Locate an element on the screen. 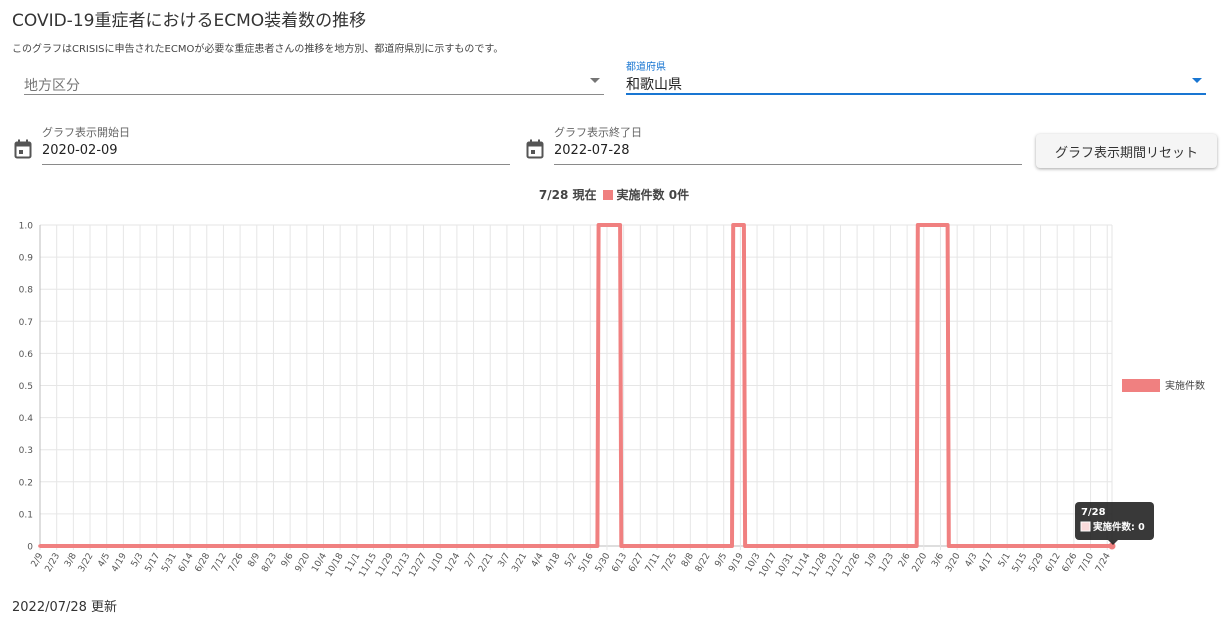 The height and width of the screenshot is (619, 1228). prefecture-select-underline is located at coordinates (916, 94).